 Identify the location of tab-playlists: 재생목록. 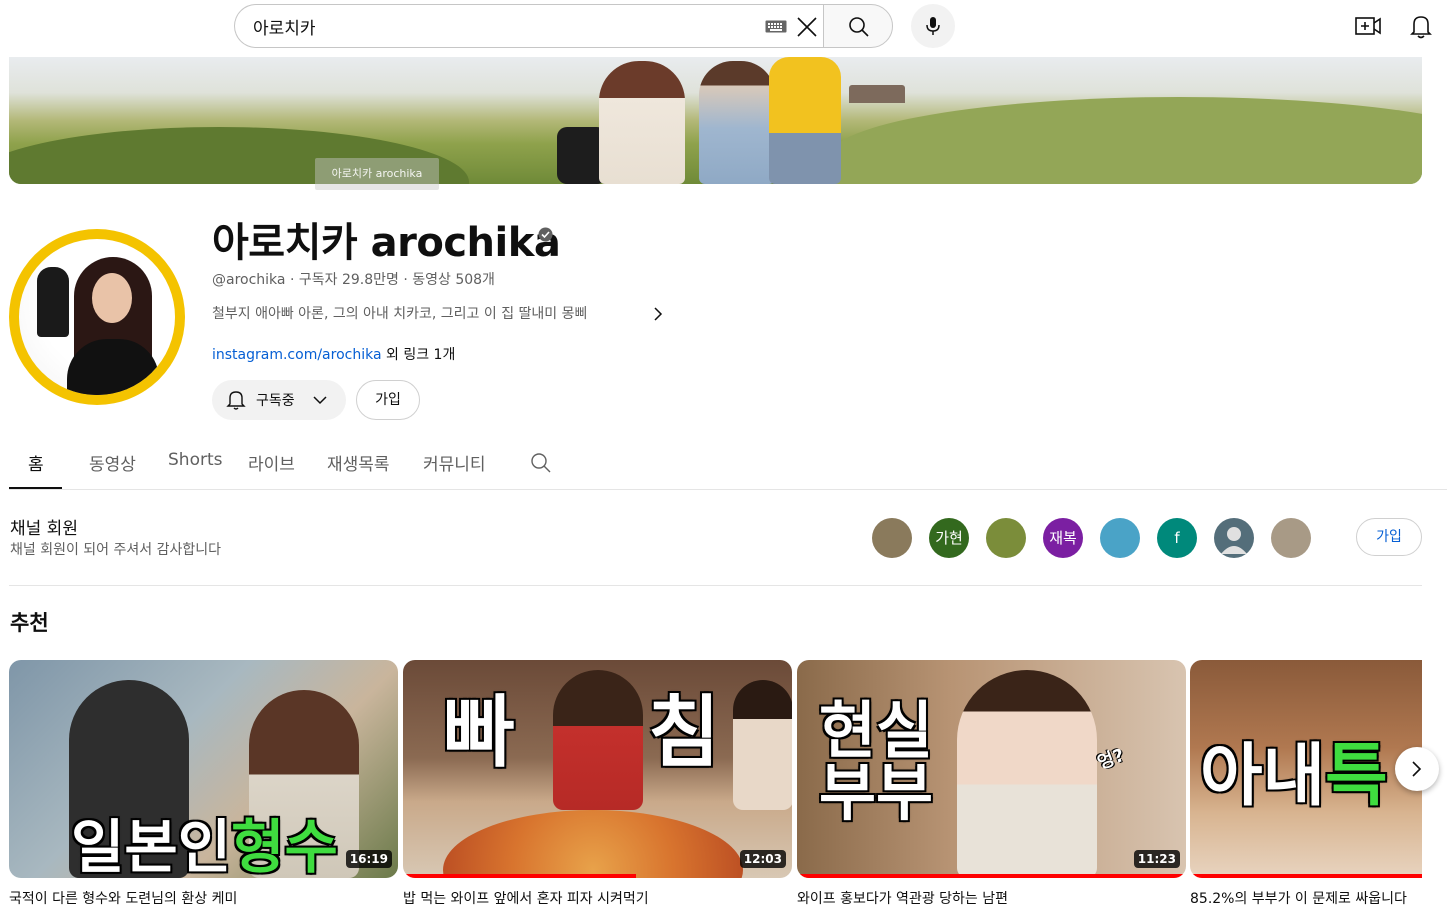
(358, 462).